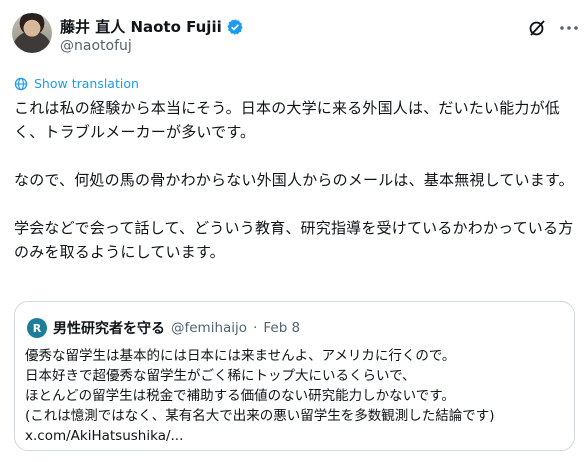 The height and width of the screenshot is (462, 588). I want to click on quote-header: 男性研究者を守る @femihaijo · Feb 8, so click(176, 328).